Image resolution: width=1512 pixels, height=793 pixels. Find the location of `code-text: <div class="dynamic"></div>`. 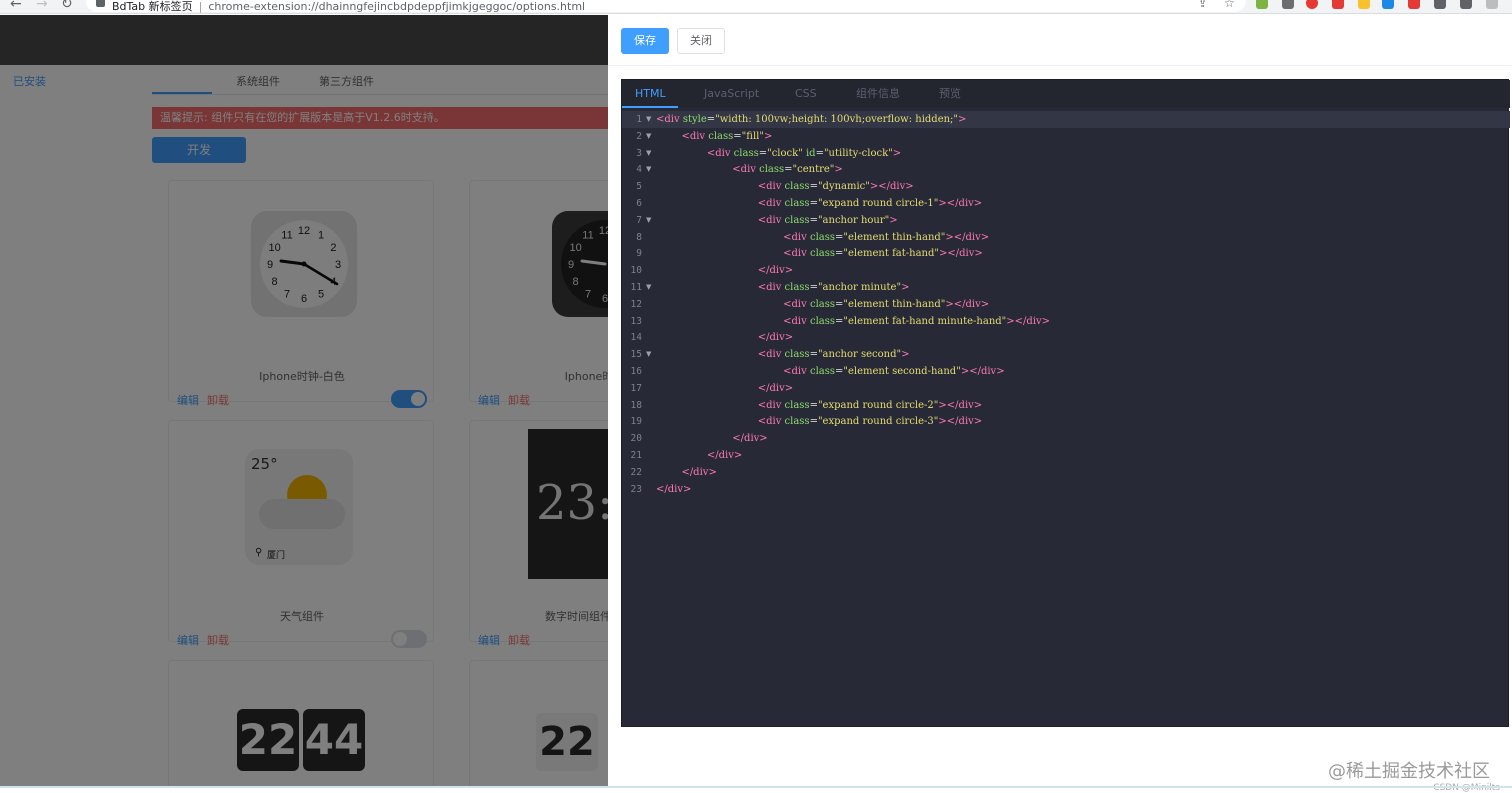

code-text: <div class="dynamic"></div> is located at coordinates (835, 187).